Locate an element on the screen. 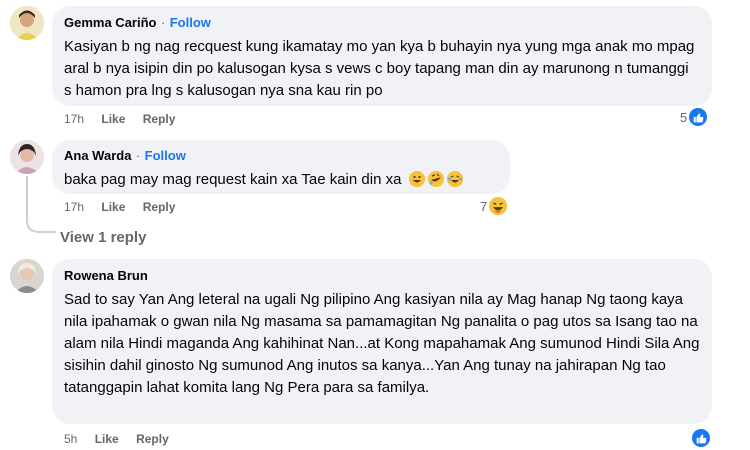 This screenshot has height=450, width=750. reaction-count: 5 is located at coordinates (684, 117).